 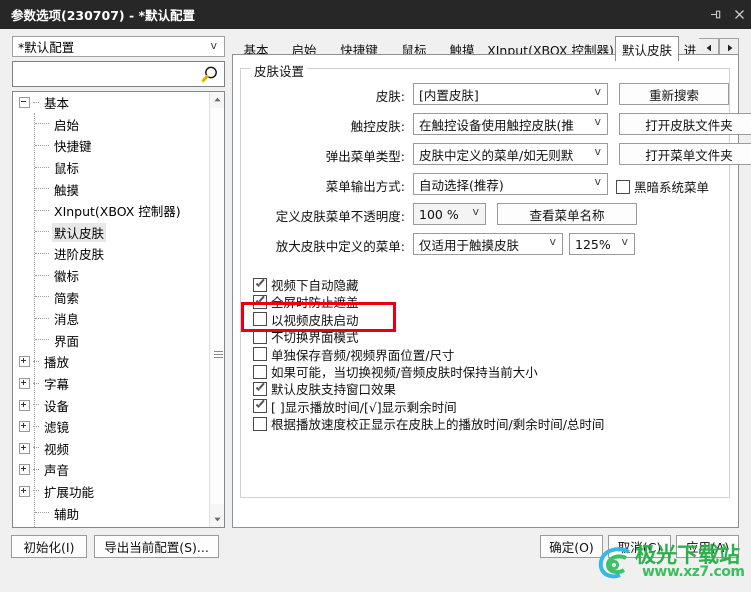 What do you see at coordinates (306, 336) in the screenshot?
I see `checkbox-option-3: 不切换界面模式` at bounding box center [306, 336].